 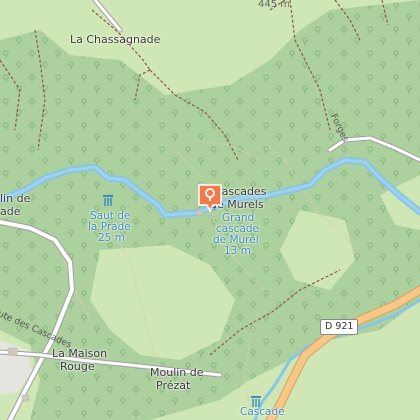 What do you see at coordinates (173, 386) in the screenshot?
I see `place-label-moulin-de-prezat-2: Prézat` at bounding box center [173, 386].